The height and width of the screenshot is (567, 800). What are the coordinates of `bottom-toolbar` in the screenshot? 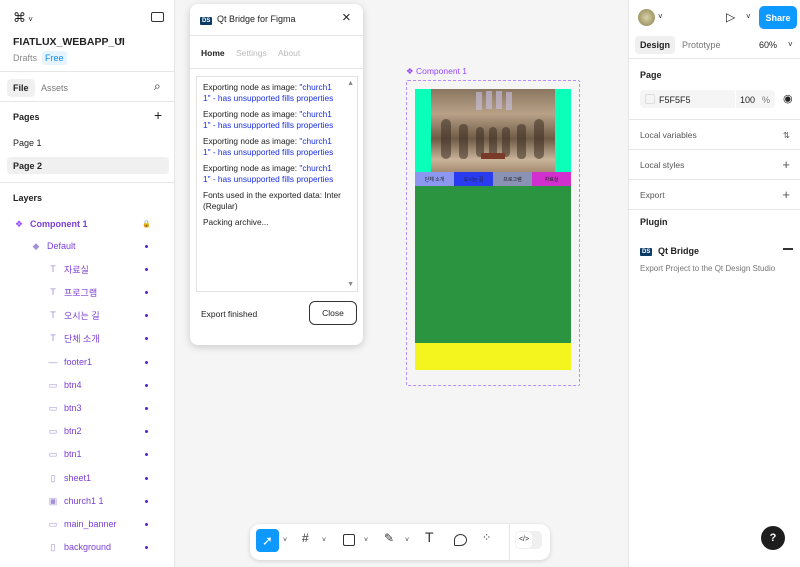 It's located at (400, 542).